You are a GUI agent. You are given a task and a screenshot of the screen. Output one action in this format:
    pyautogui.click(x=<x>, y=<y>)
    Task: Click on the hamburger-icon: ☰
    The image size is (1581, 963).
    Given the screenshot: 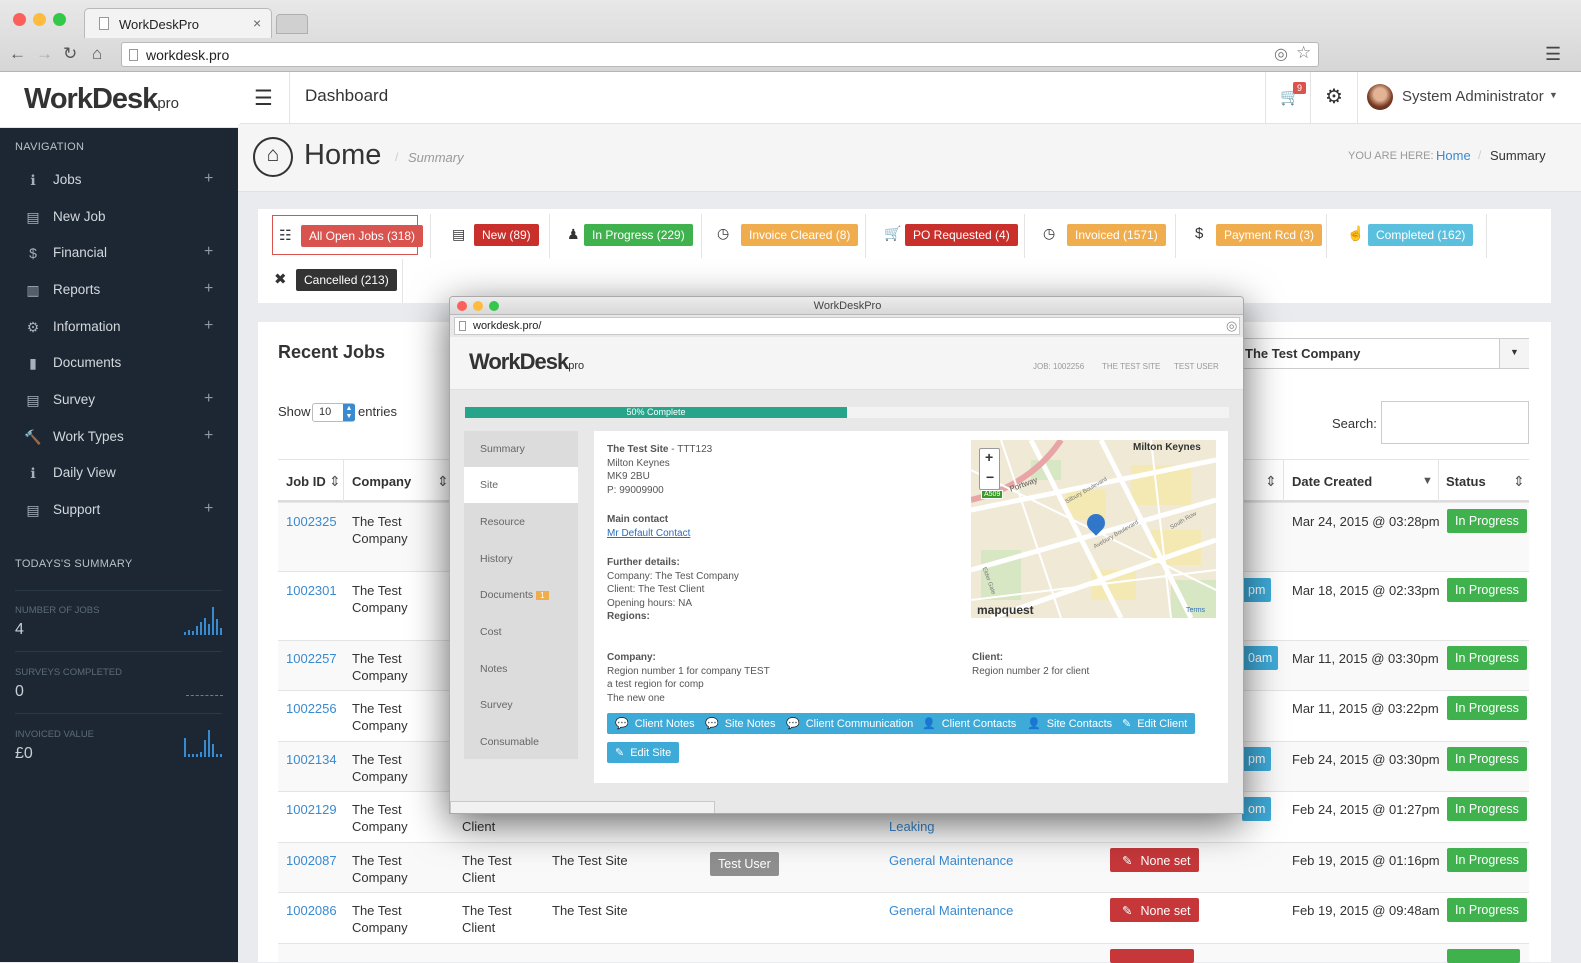 What is the action you would take?
    pyautogui.click(x=263, y=98)
    